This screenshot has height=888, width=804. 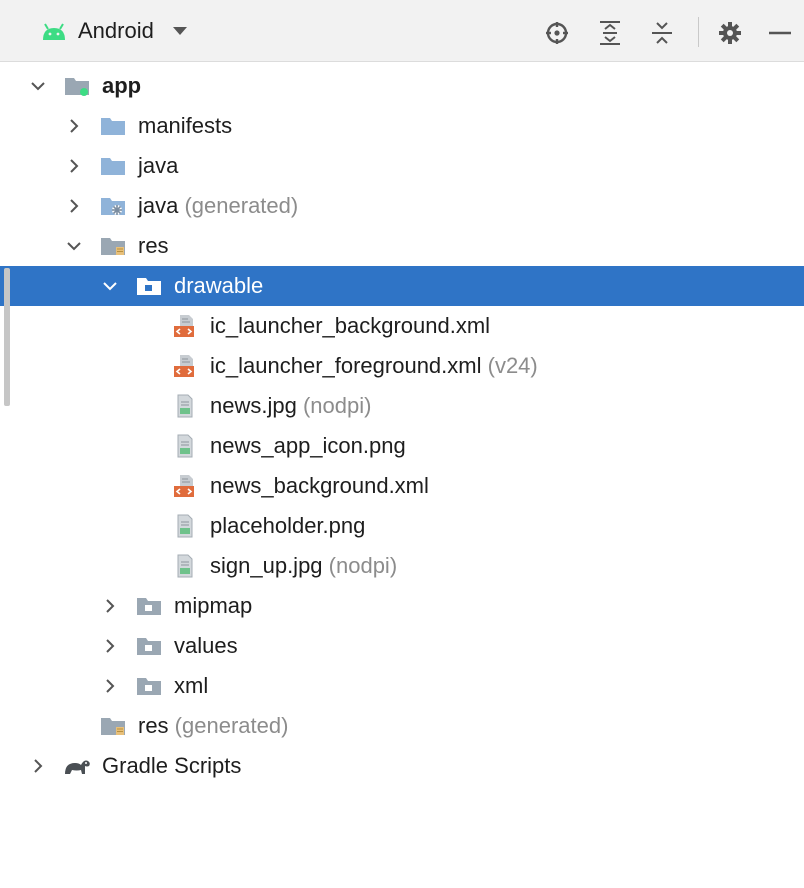 I want to click on expand-all-icon, so click(x=610, y=33).